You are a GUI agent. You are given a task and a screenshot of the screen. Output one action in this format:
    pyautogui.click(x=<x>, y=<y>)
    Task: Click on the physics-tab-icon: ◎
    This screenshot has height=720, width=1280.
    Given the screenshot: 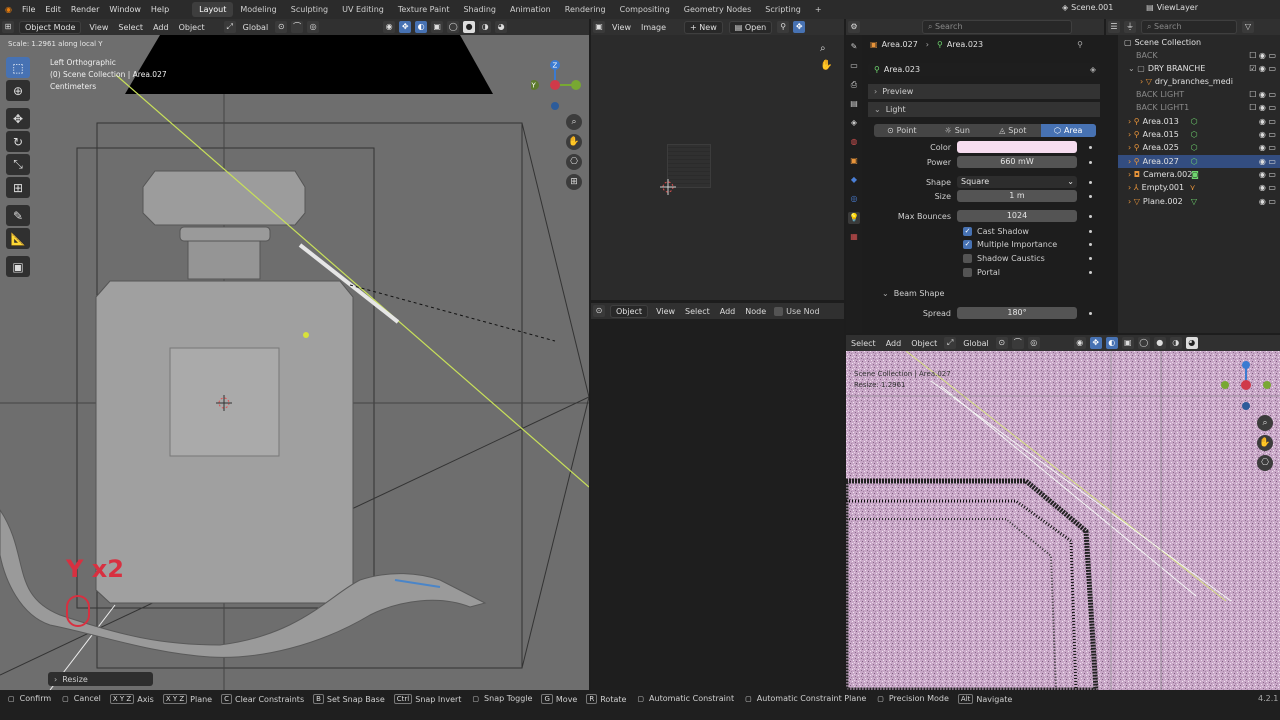 What is the action you would take?
    pyautogui.click(x=854, y=199)
    